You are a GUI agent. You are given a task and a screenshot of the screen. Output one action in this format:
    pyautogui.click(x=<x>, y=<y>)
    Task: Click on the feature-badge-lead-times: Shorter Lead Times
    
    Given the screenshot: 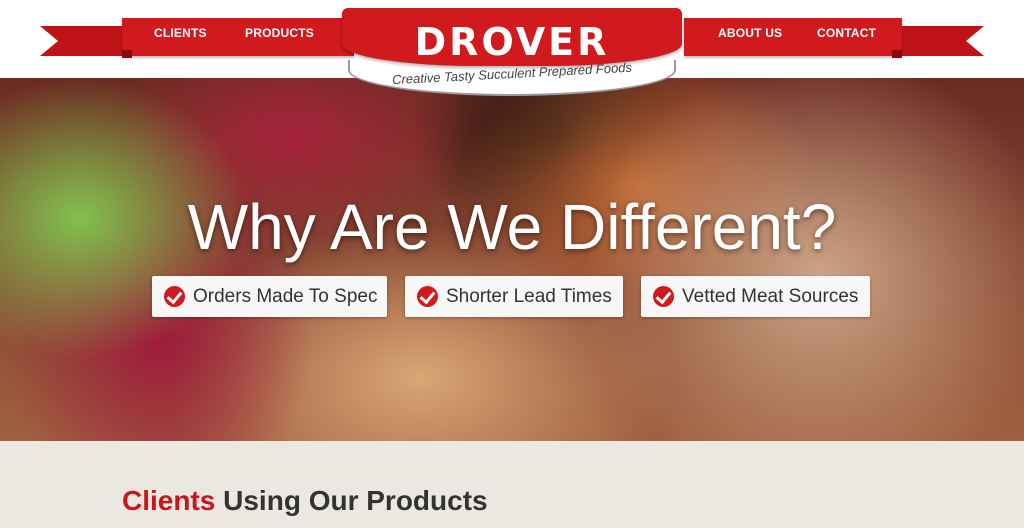 What is the action you would take?
    pyautogui.click(x=514, y=296)
    